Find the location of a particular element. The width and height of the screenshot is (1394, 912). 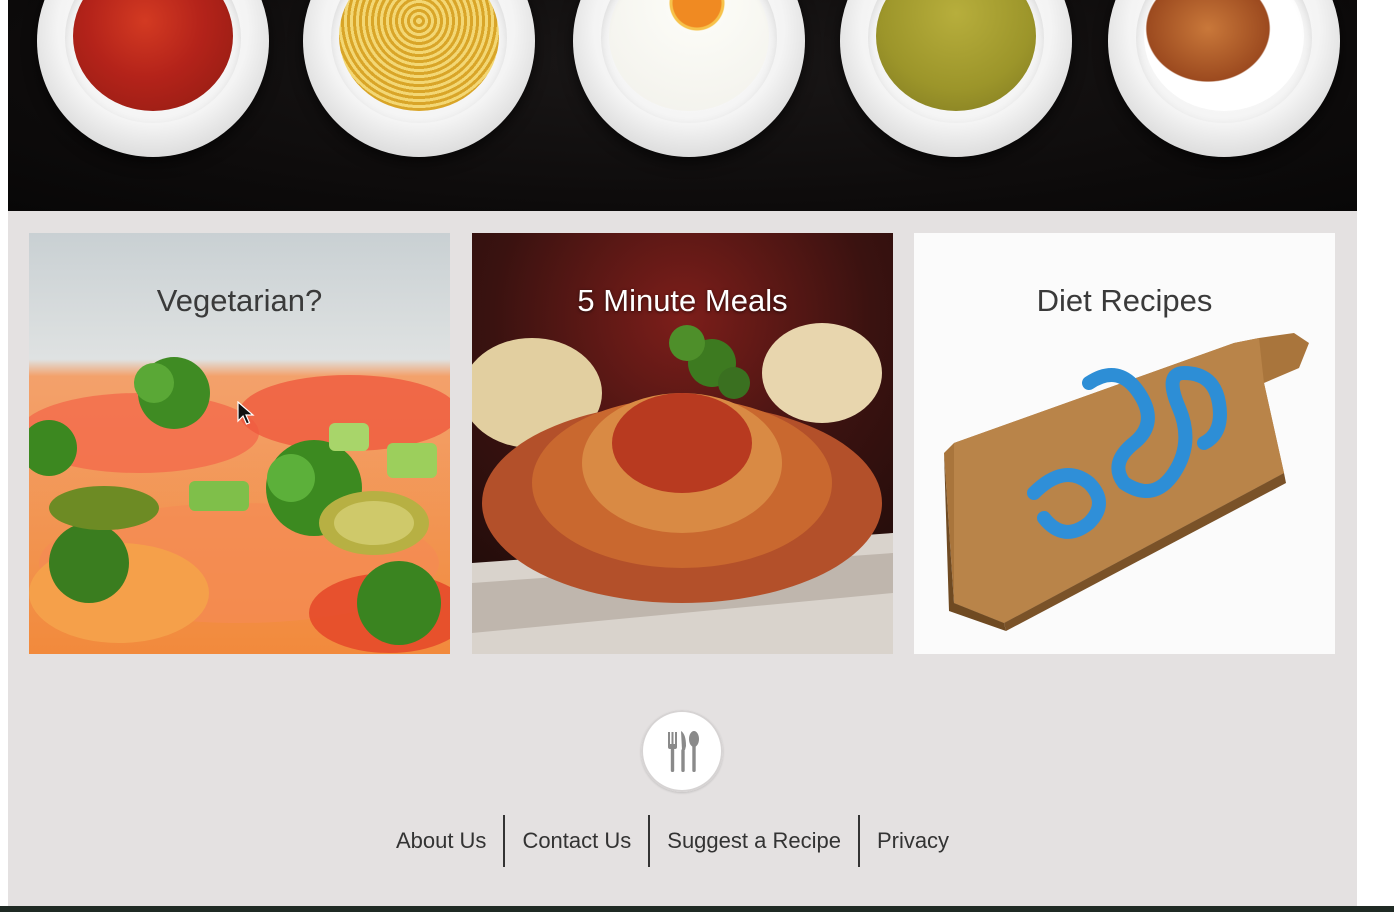

category-tile-diet-recipes: Diet Recipes is located at coordinates (1124, 443).